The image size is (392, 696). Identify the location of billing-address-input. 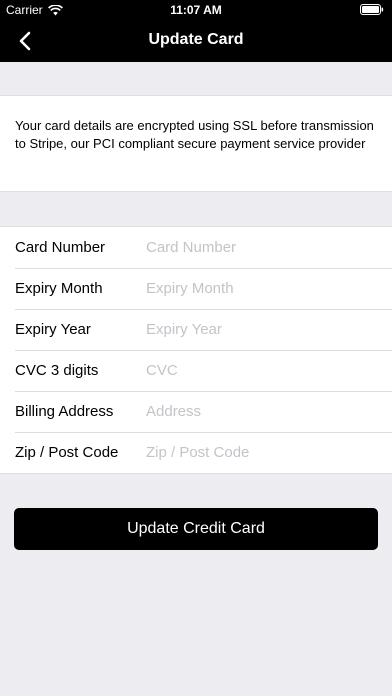
(261, 411).